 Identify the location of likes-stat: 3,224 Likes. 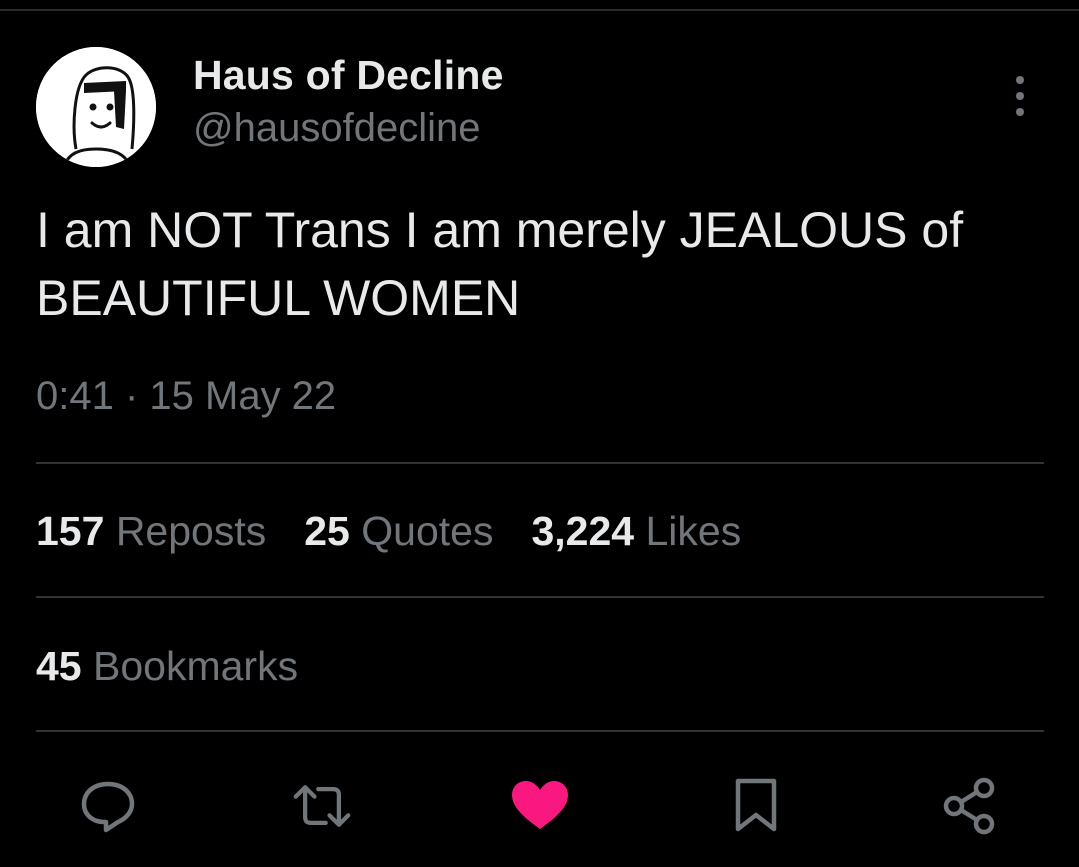
(636, 531).